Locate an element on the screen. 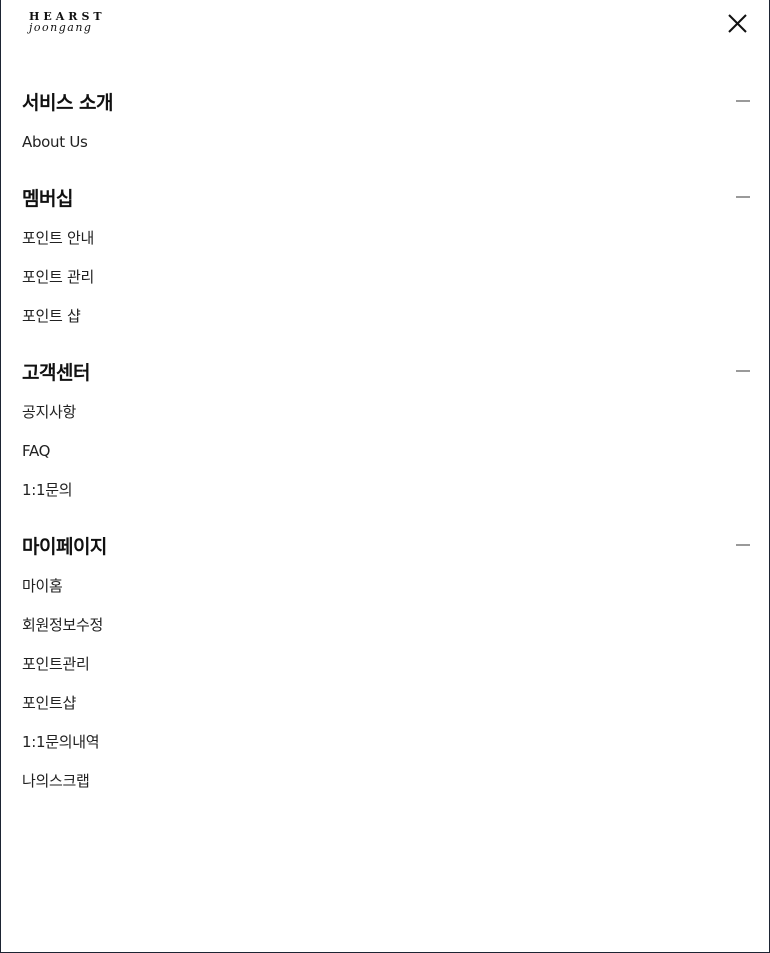 This screenshot has width=770, height=953. section-title: 고객센터 is located at coordinates (56, 372).